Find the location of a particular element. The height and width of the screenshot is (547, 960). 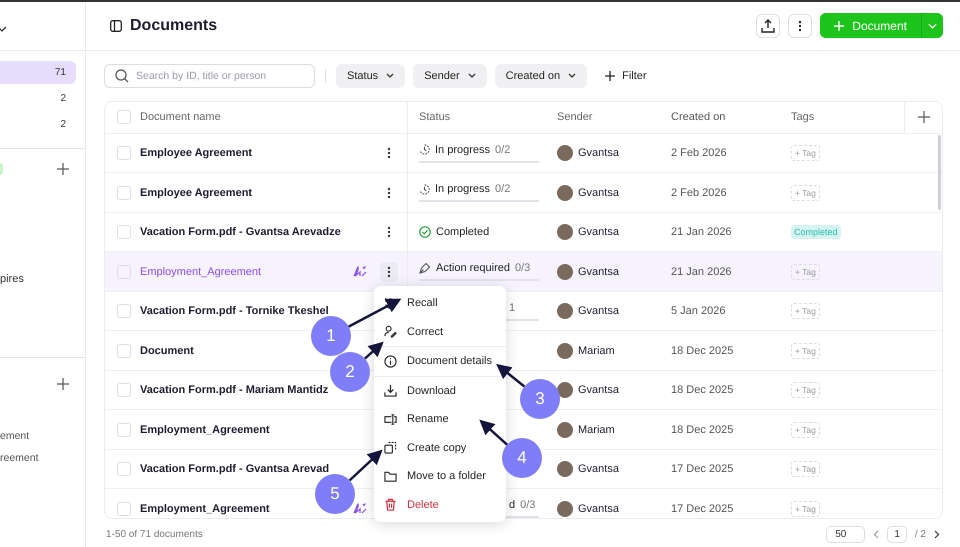

clock-icon is located at coordinates (424, 189).